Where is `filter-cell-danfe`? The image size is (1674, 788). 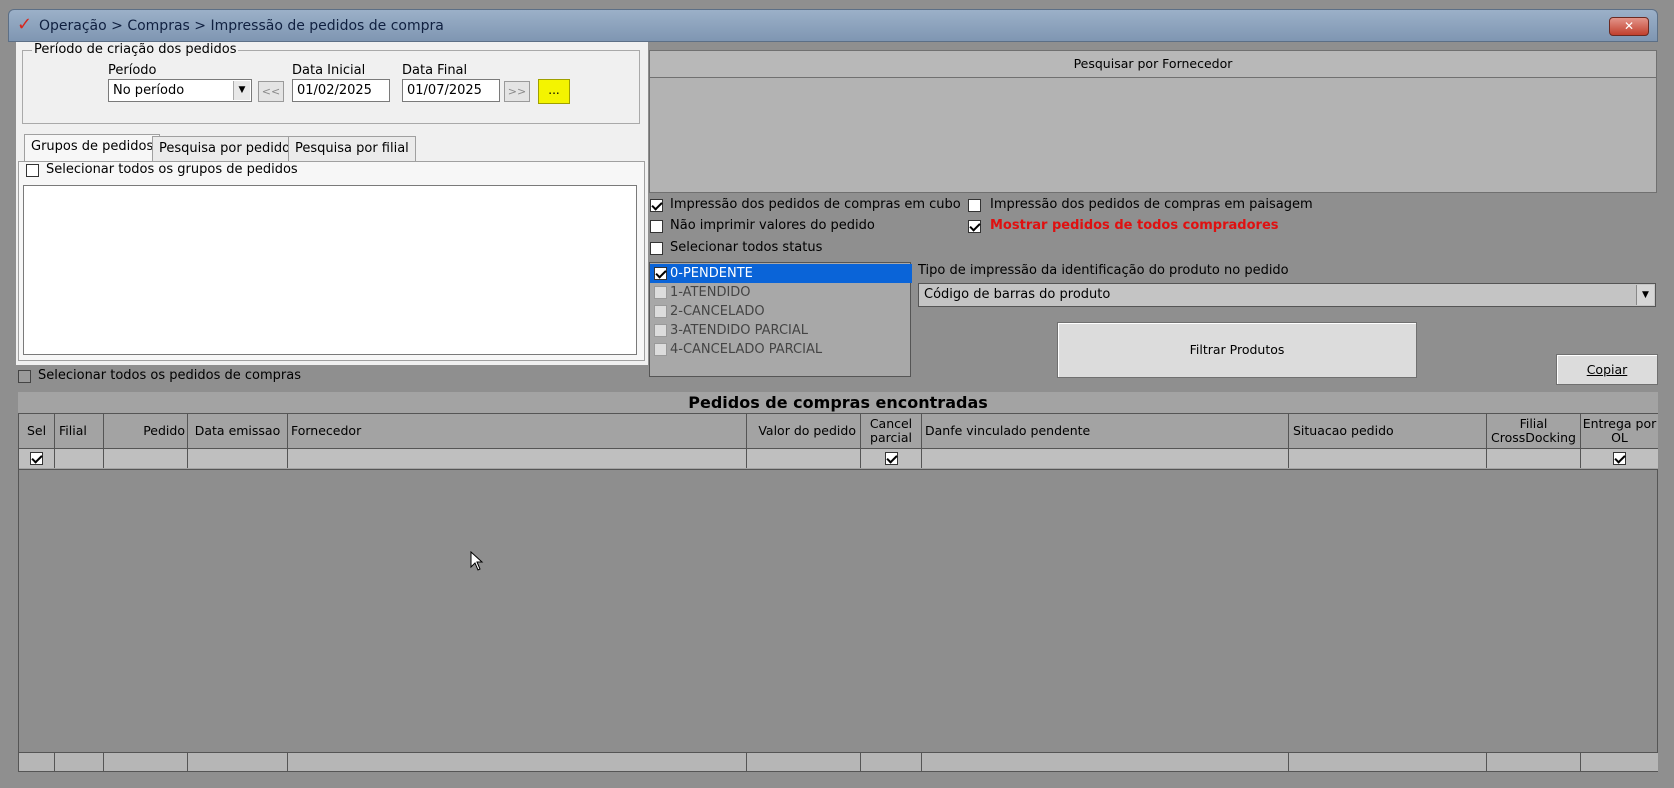 filter-cell-danfe is located at coordinates (1105, 458).